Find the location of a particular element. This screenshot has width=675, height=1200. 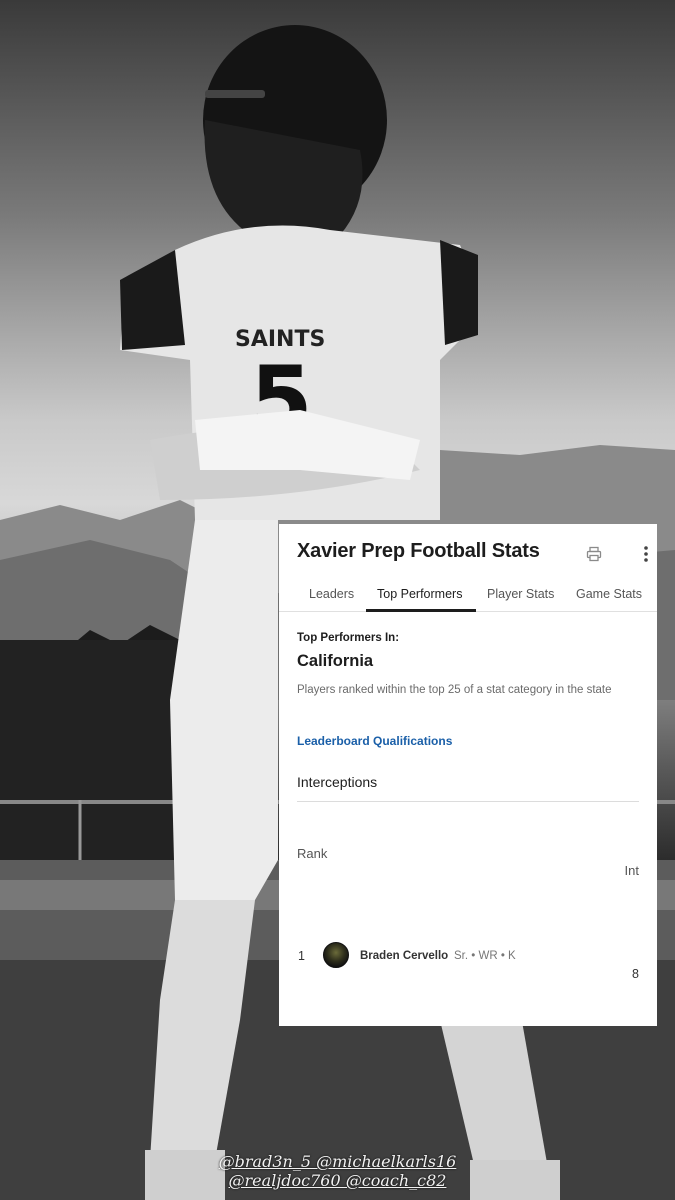

column-header-int: Int is located at coordinates (631, 870).